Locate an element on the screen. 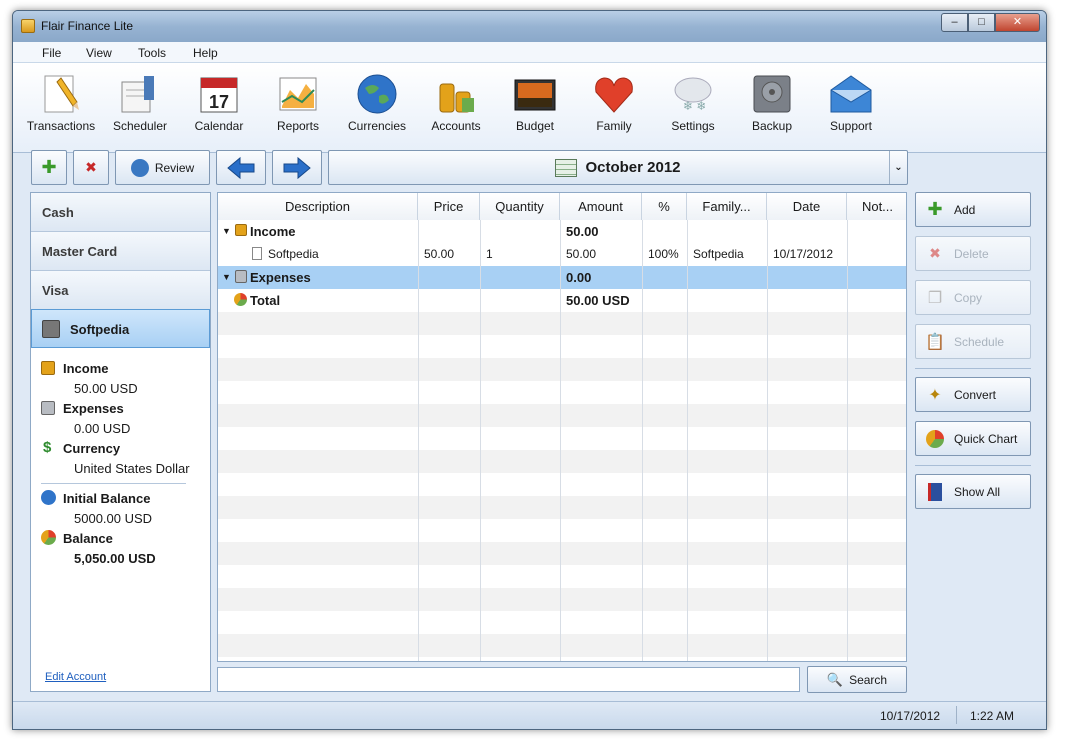  close-button: ✕ is located at coordinates (1017, 22).